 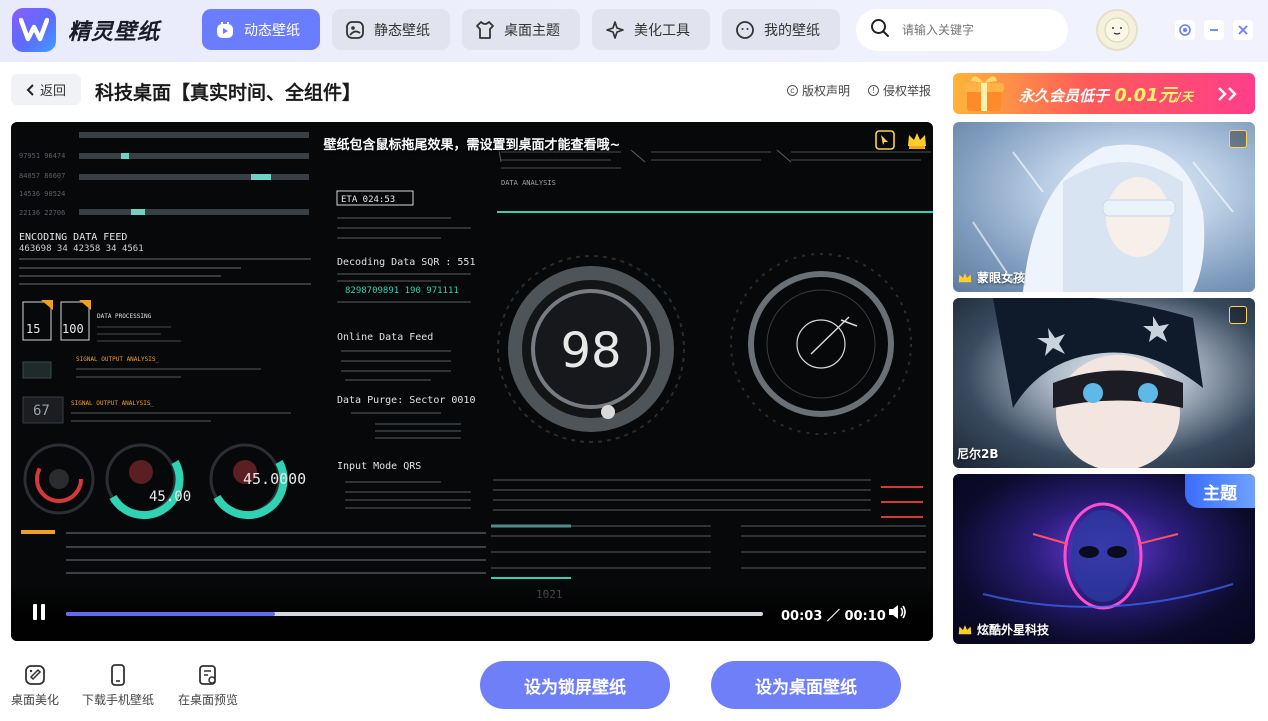 I want to click on pause-button, so click(x=39, y=612).